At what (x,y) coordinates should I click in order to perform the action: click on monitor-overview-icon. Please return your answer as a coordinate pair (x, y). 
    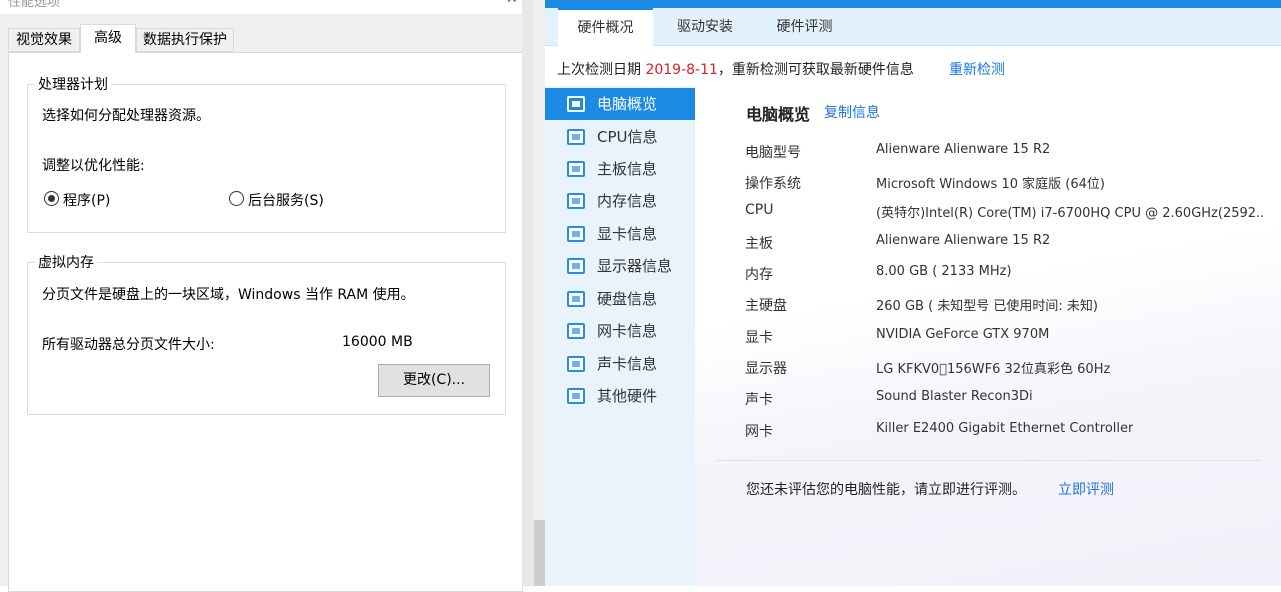
    Looking at the image, I should click on (576, 104).